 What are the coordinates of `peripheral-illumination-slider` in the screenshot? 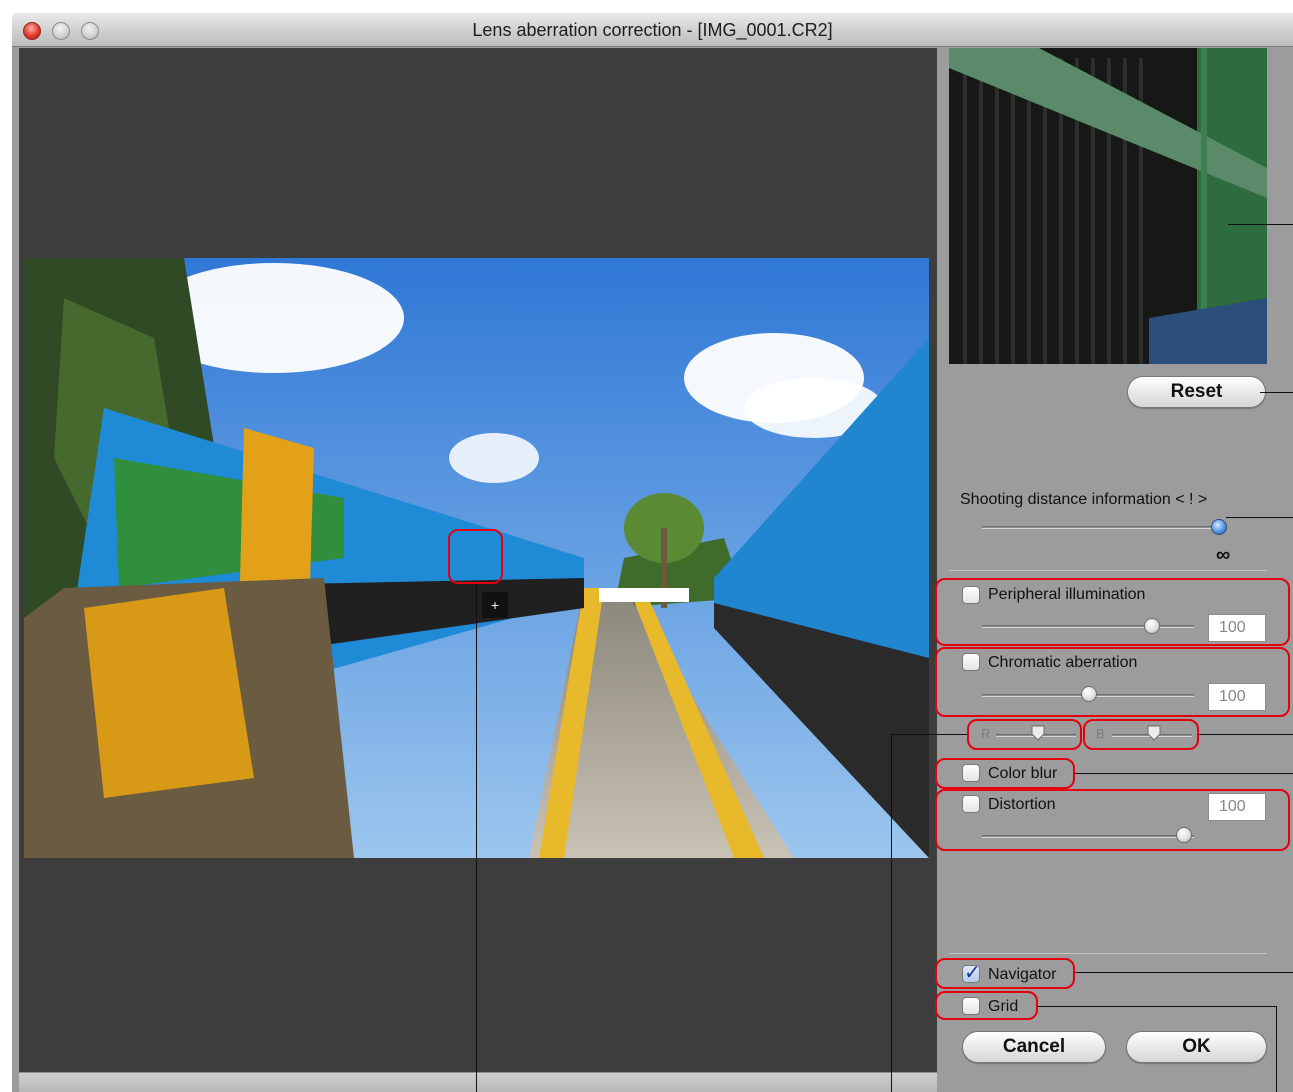 It's located at (1152, 626).